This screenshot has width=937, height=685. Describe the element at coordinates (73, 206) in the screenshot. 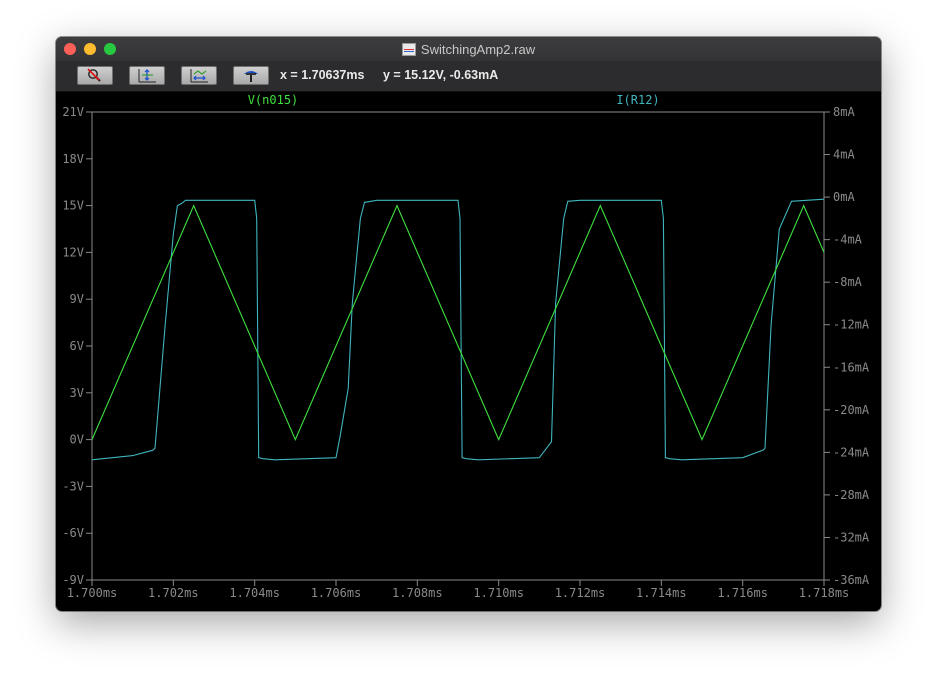

I see `left-axis-tick-label: 15V` at that location.